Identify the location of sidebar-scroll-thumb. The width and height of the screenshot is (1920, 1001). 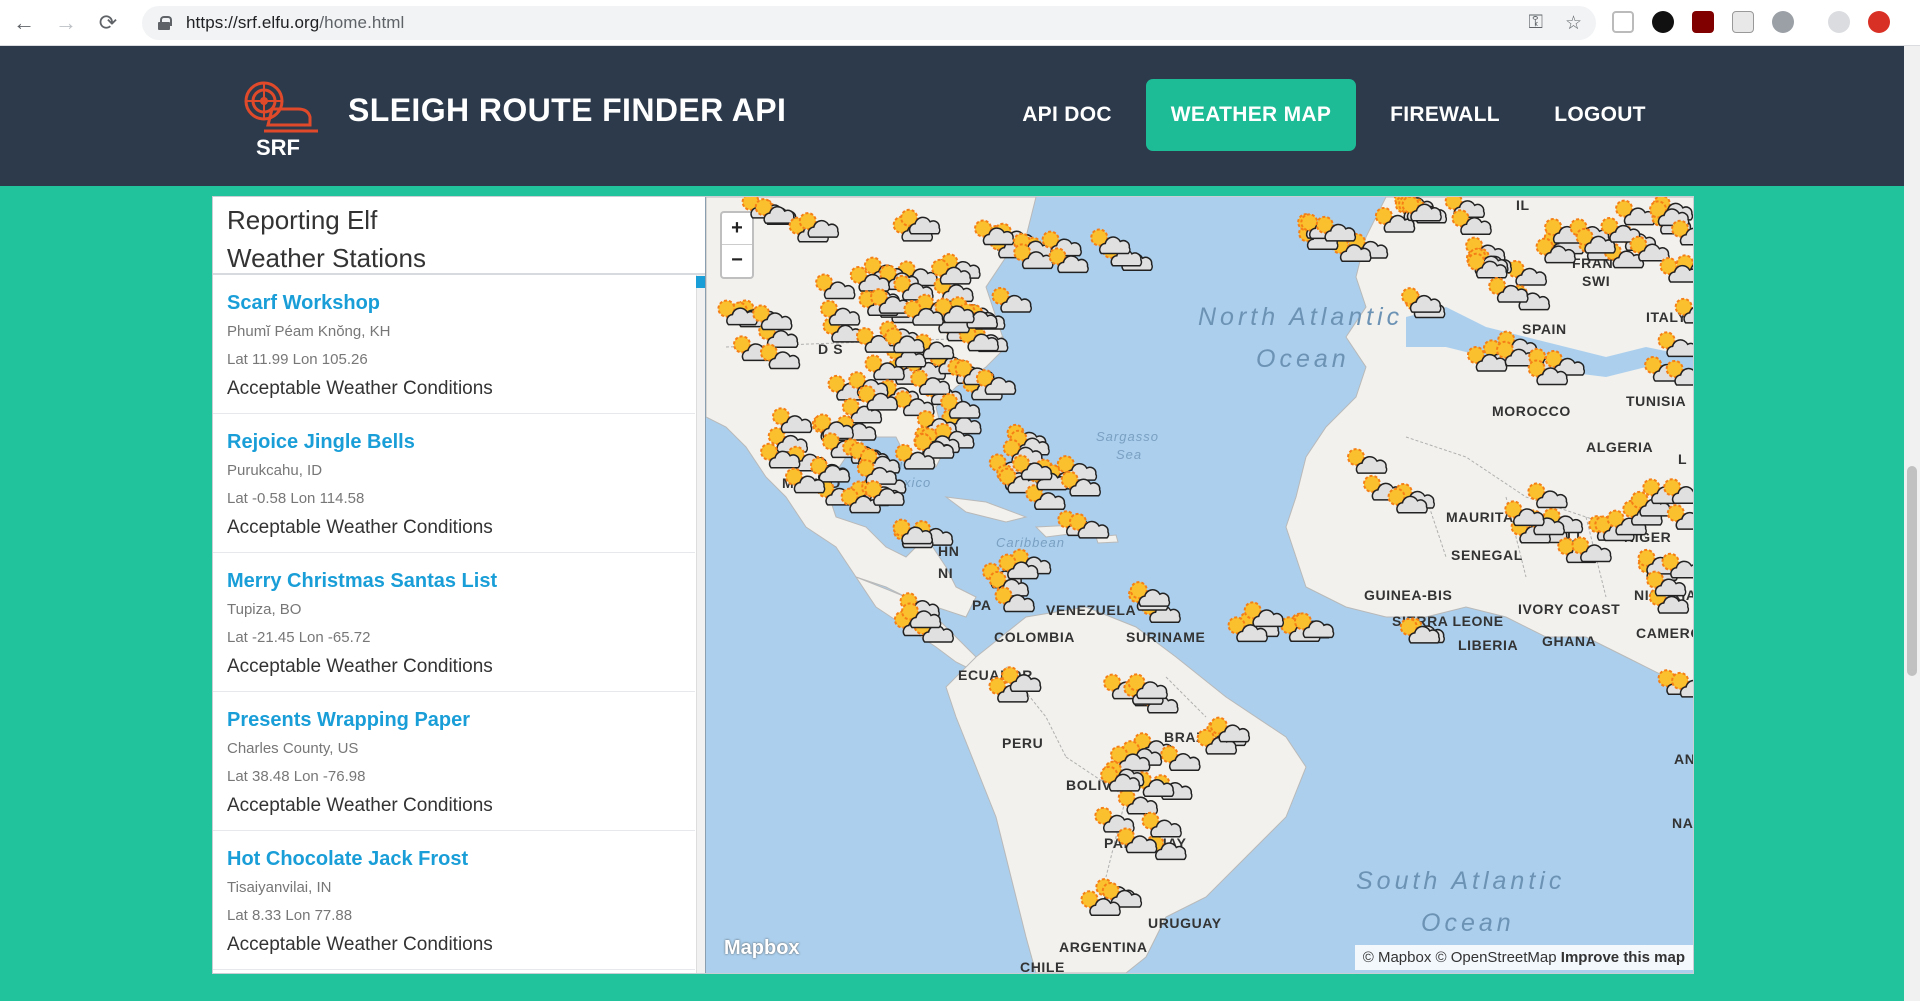
(700, 282).